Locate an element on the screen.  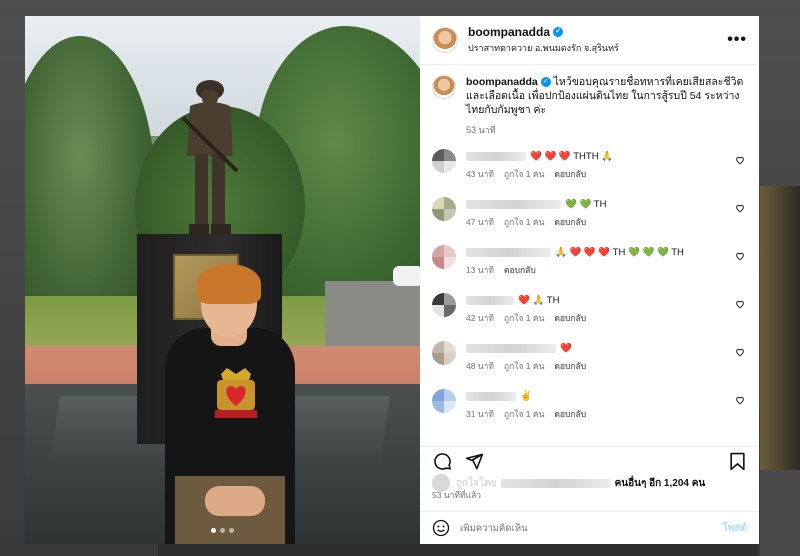
comment-body: ✌️ 31 นาที ถูกใจ 1 คน ตอบกลับ is located at coordinates (600, 405).